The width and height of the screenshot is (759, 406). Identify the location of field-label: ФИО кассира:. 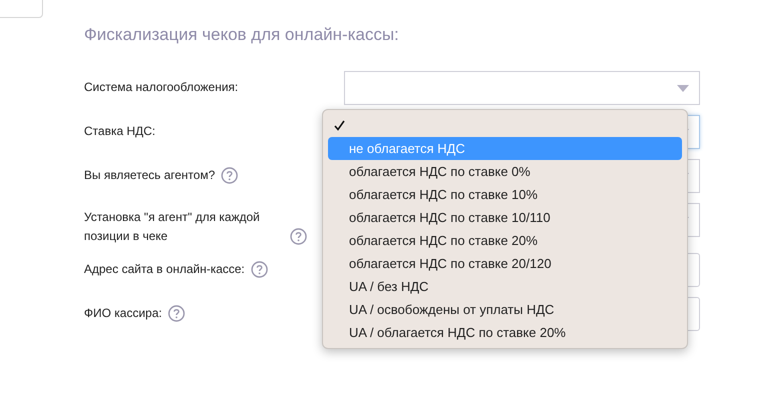
(123, 313).